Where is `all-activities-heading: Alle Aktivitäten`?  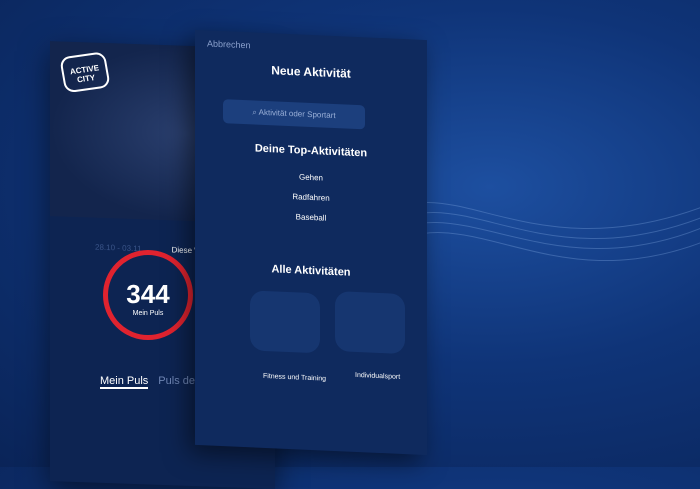 all-activities-heading: Alle Aktivitäten is located at coordinates (311, 271).